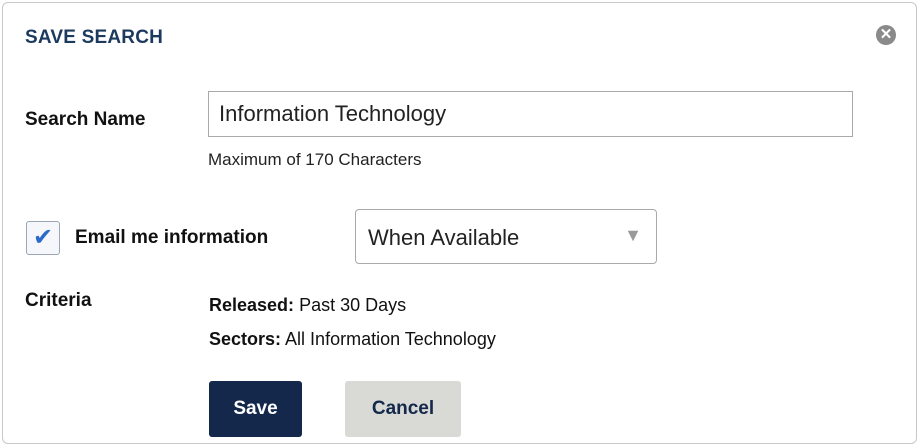  What do you see at coordinates (633, 235) in the screenshot?
I see `chevron-down-icon: ▼` at bounding box center [633, 235].